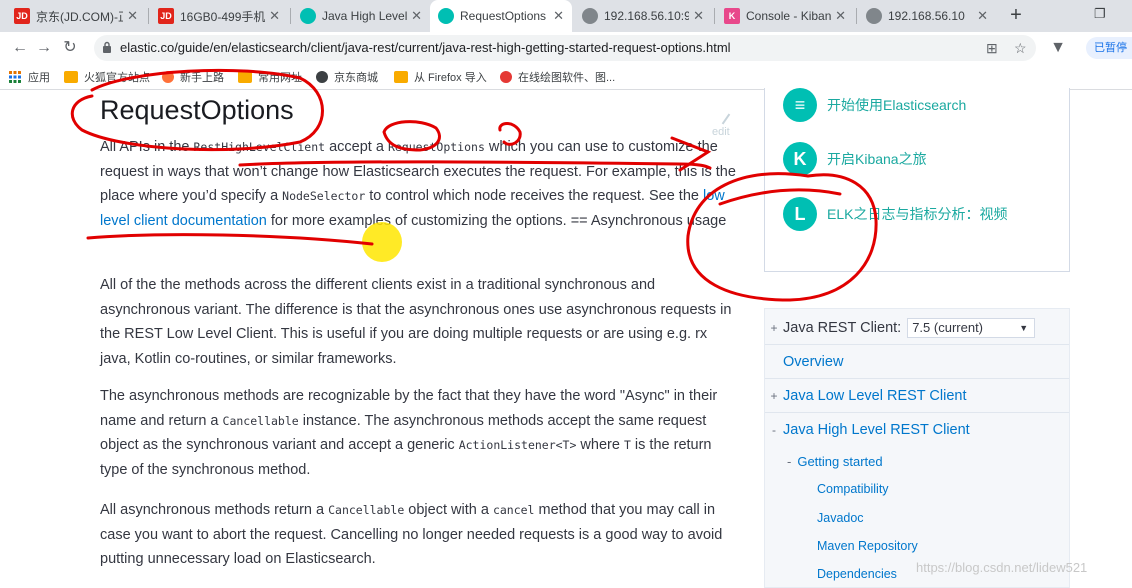 The image size is (1132, 588). What do you see at coordinates (365, 16) in the screenshot?
I see `tab-title: Java High Level R` at bounding box center [365, 16].